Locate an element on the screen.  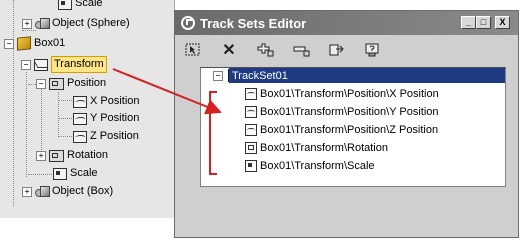
help-button is located at coordinates (373, 50).